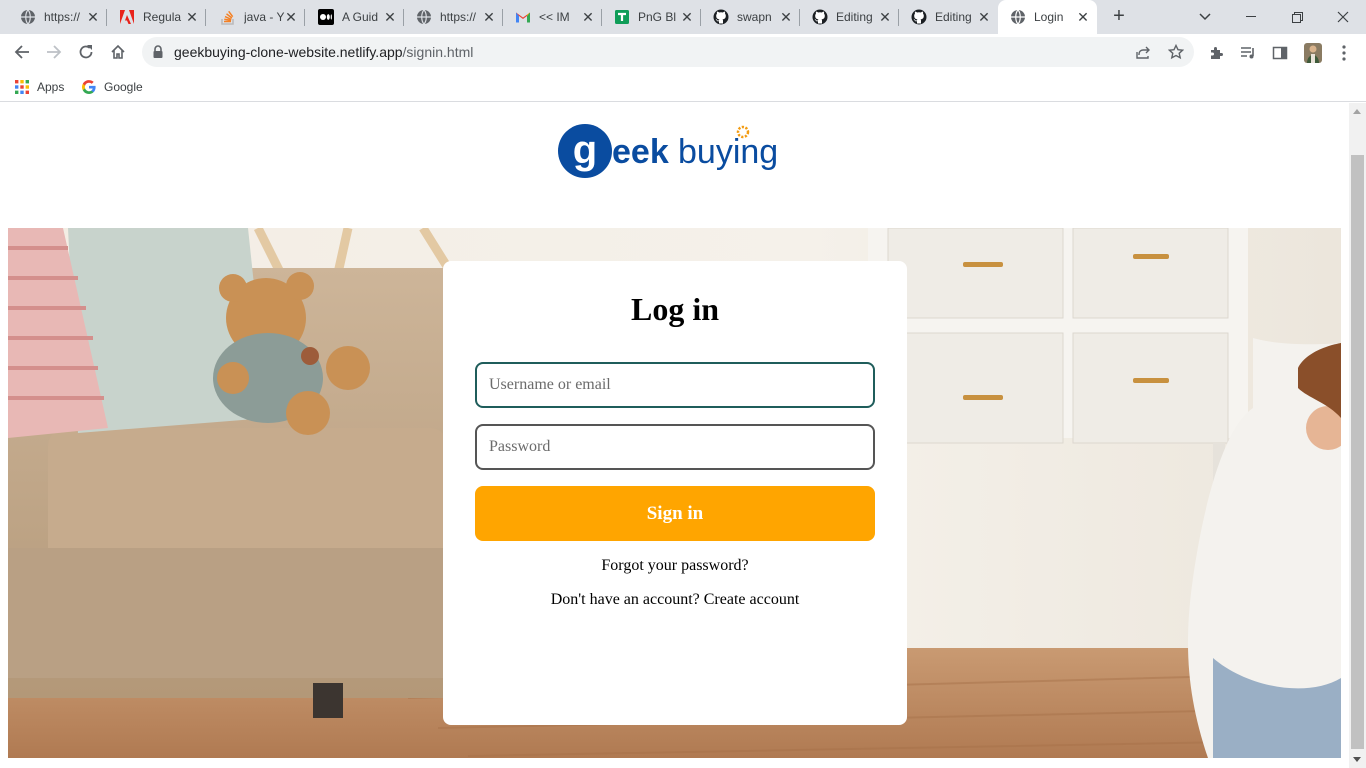  What do you see at coordinates (22, 52) in the screenshot?
I see `back-arrow-icon` at bounding box center [22, 52].